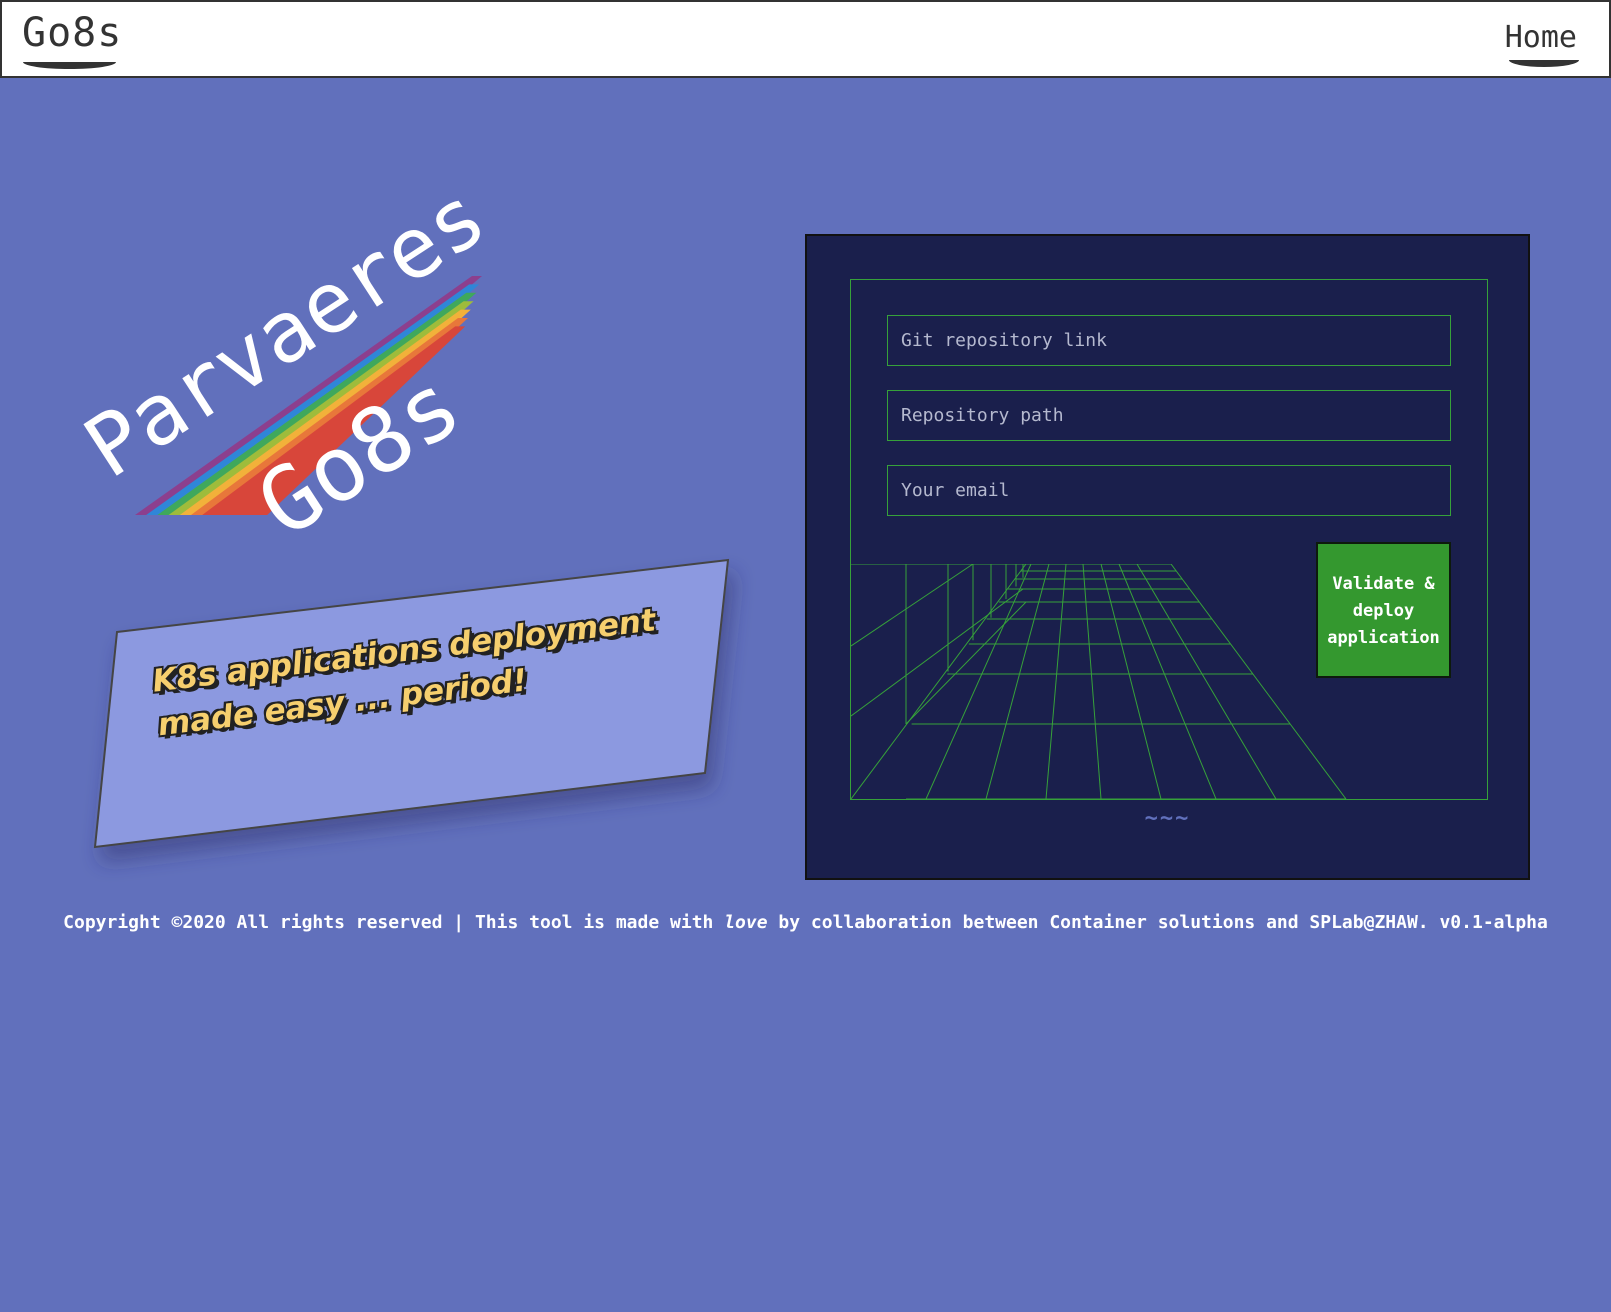  I want to click on email-input, so click(1169, 490).